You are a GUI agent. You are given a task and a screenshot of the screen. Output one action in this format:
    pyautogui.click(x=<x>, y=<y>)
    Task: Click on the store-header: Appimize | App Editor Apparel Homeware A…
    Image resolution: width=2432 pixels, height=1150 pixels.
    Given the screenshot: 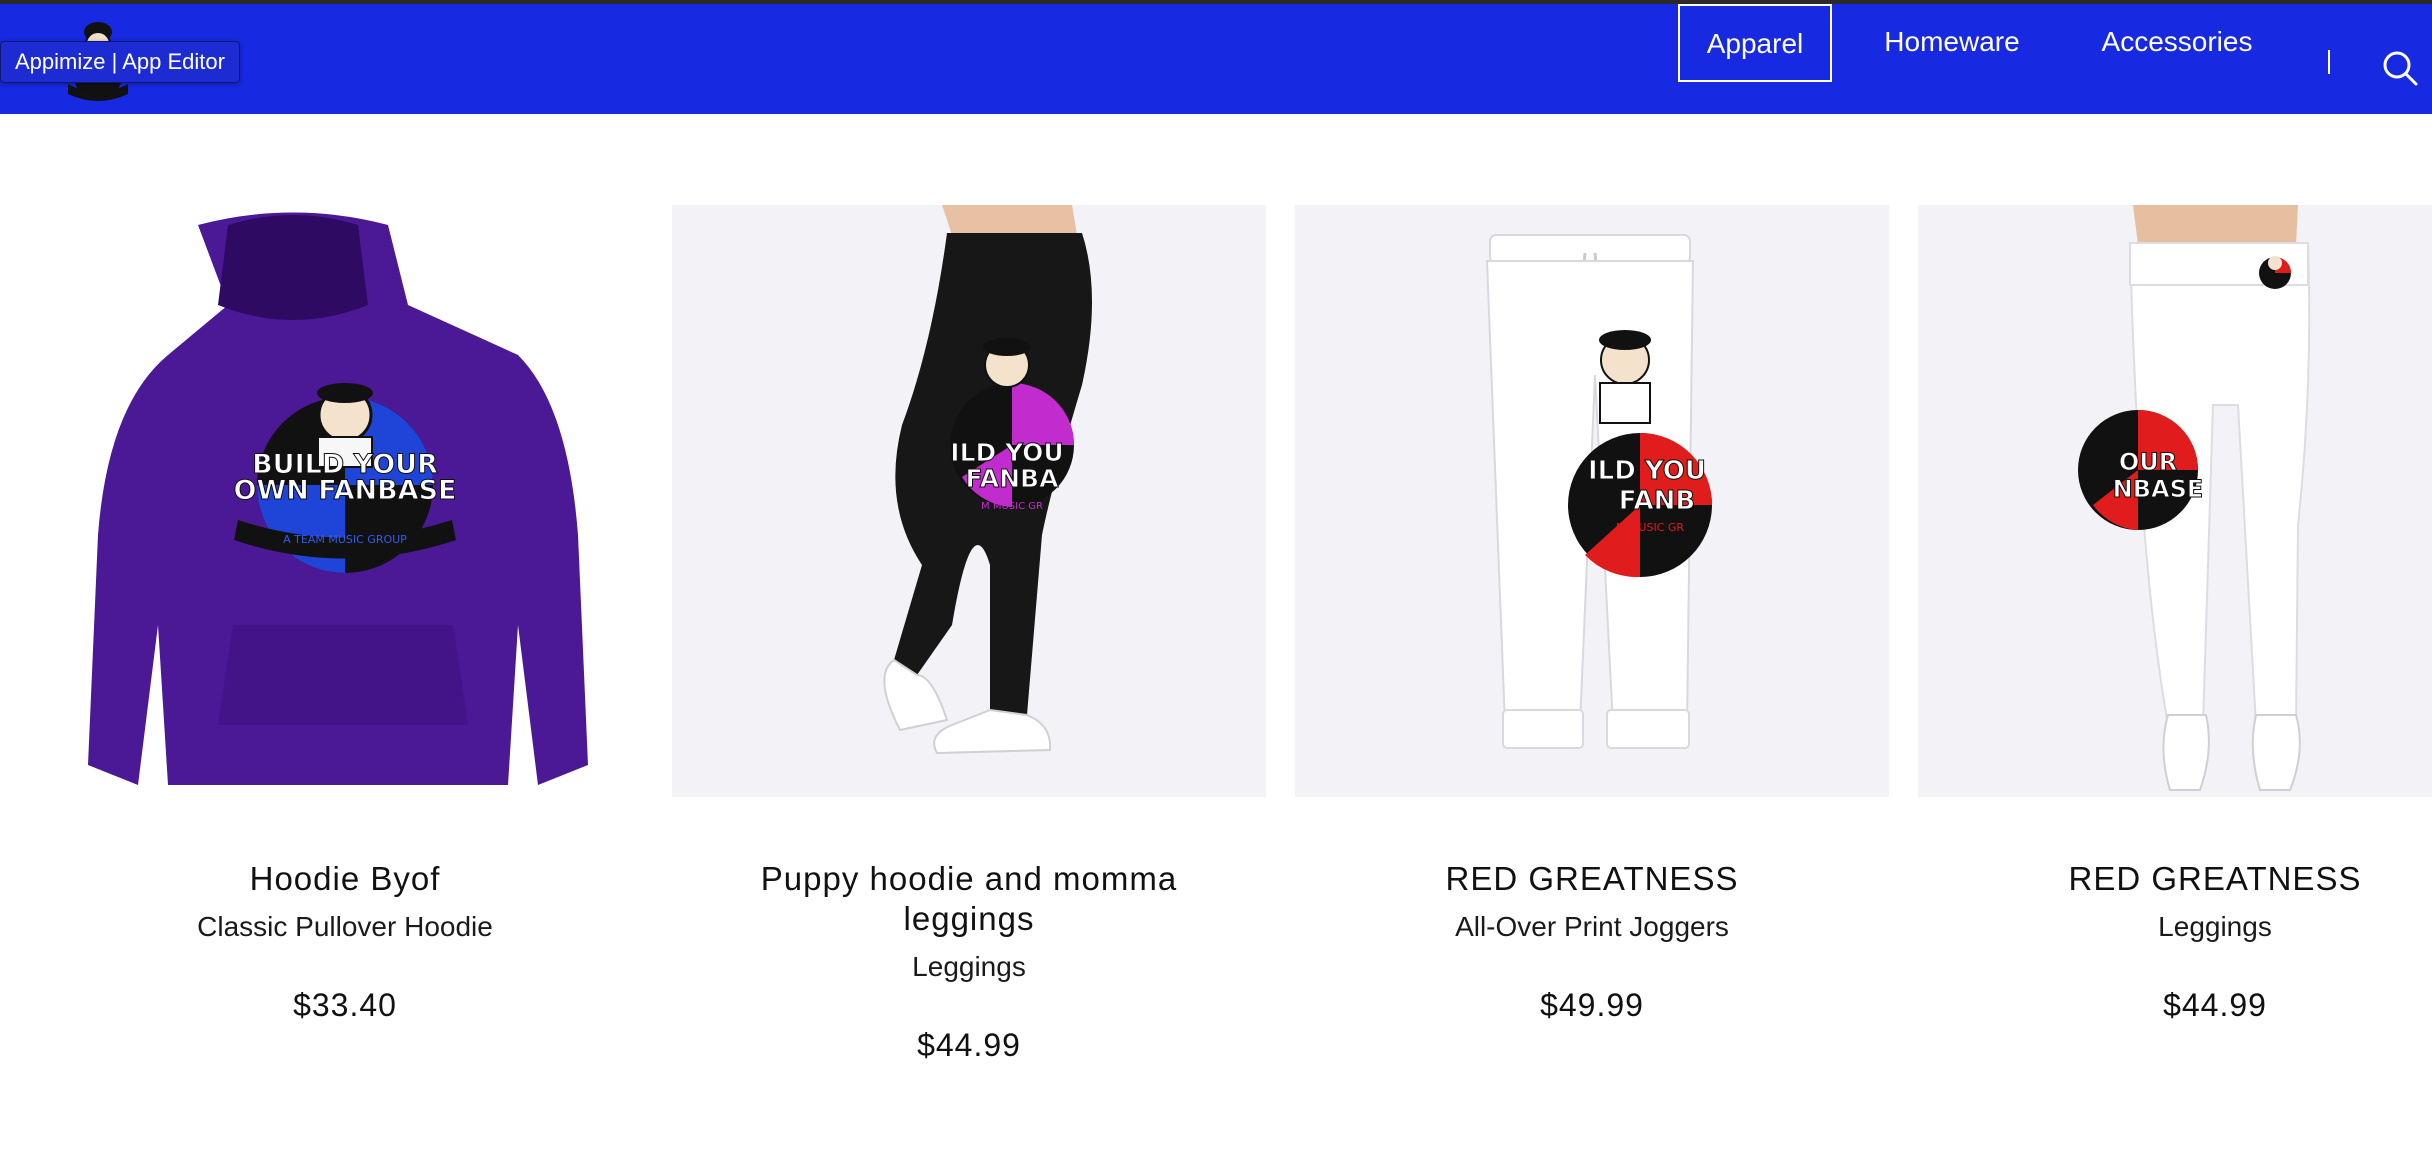 What is the action you would take?
    pyautogui.click(x=1216, y=59)
    